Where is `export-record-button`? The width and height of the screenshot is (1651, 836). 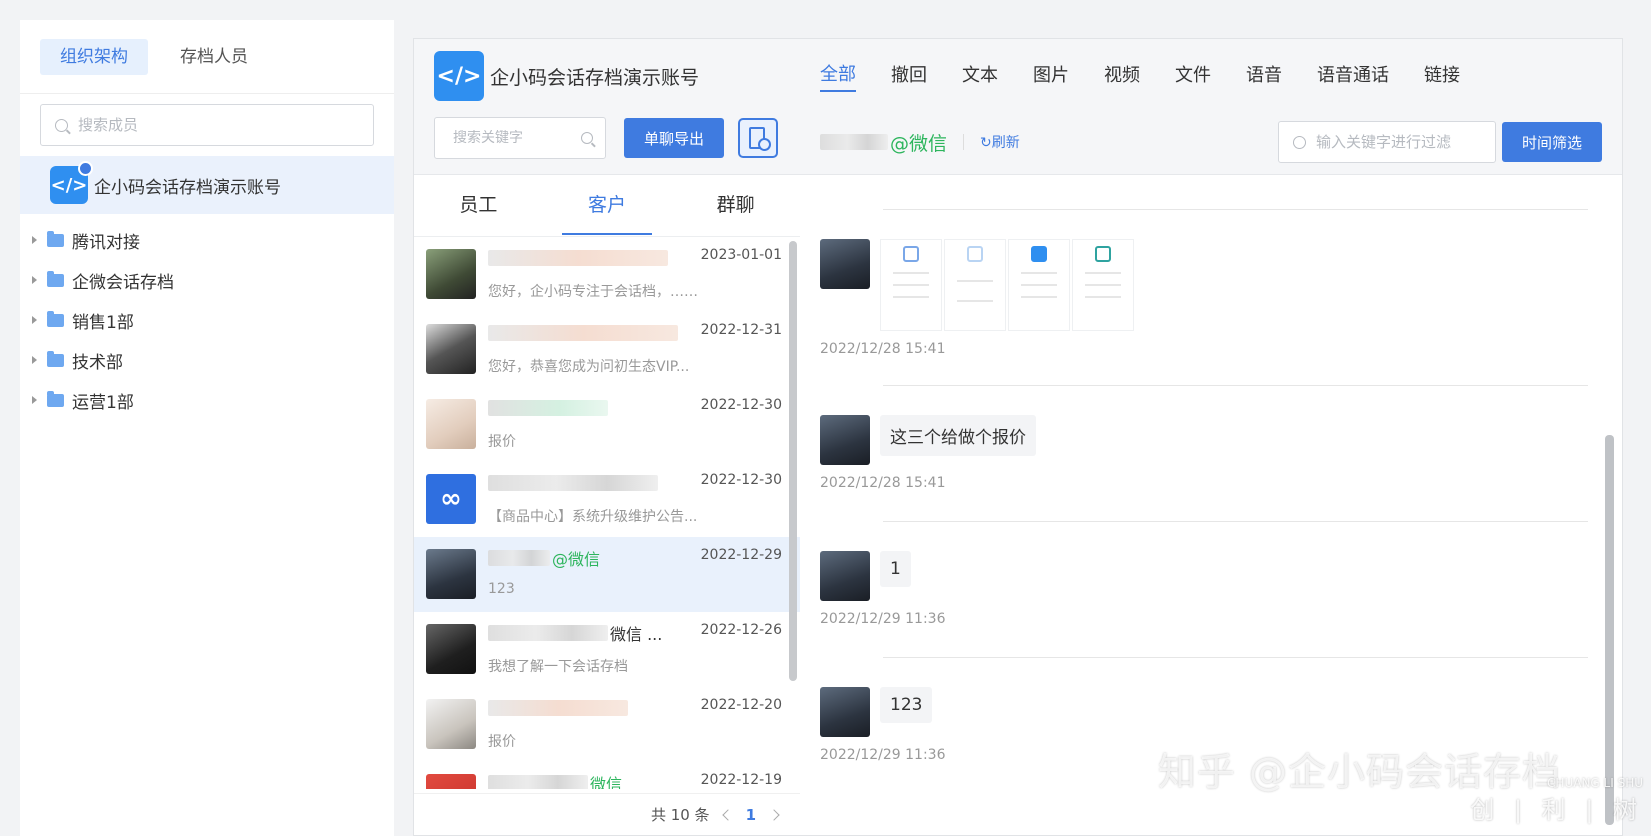
export-record-button is located at coordinates (758, 138).